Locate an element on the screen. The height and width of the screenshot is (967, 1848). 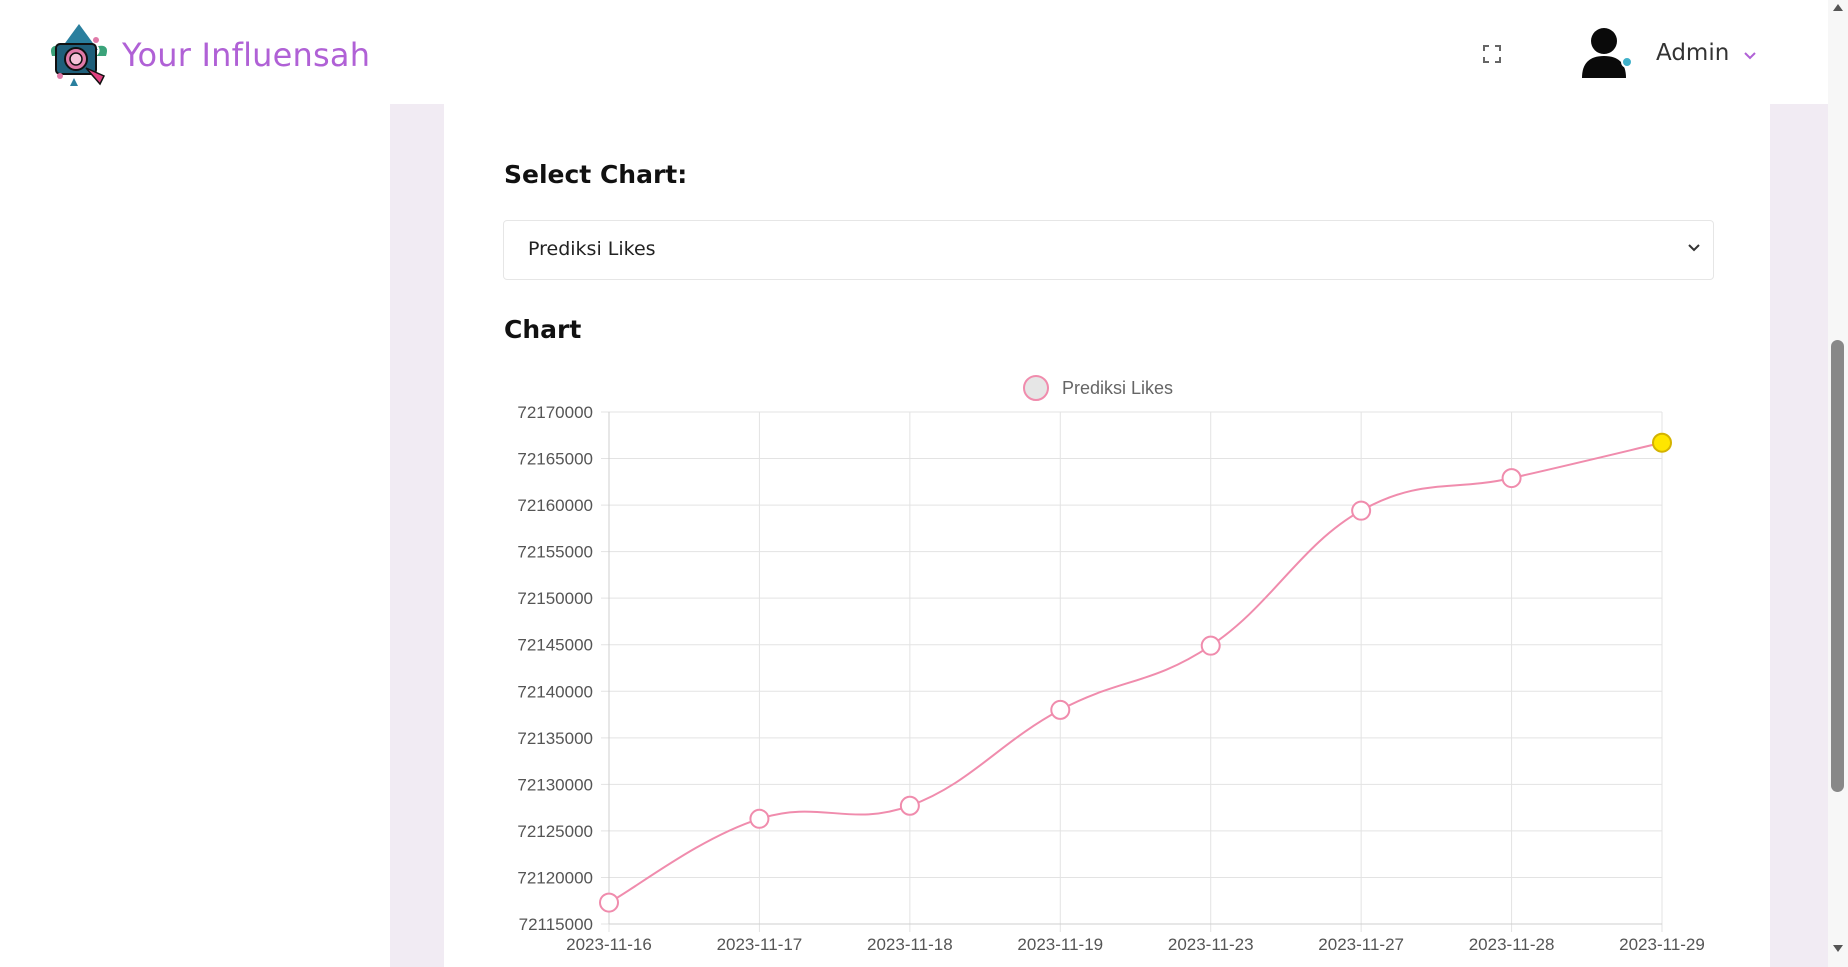
y-tick-label: 72160000 is located at coordinates (555, 505).